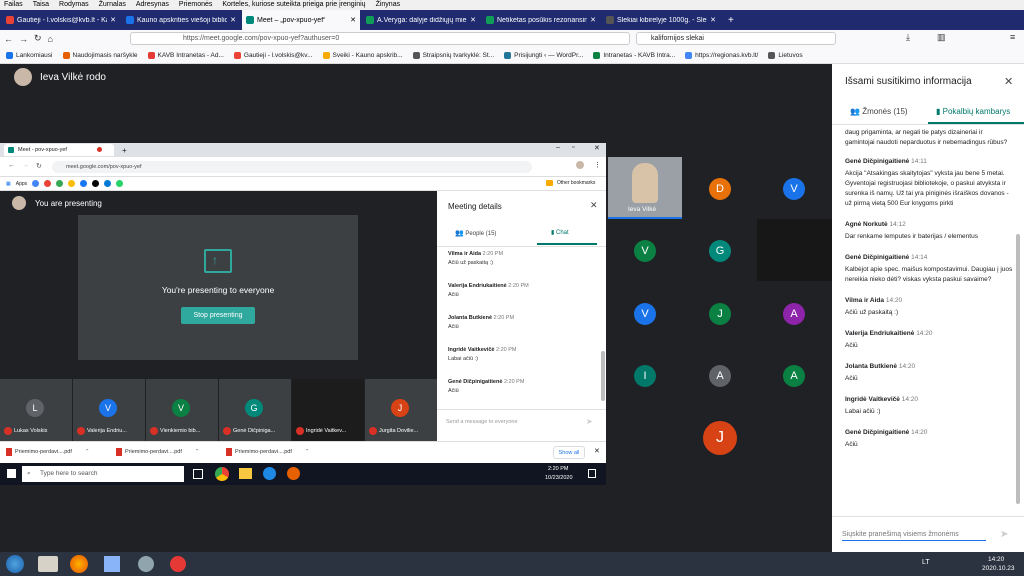  Describe the element at coordinates (74, 5) in the screenshot. I see `menu-item: Rodymas` at that location.